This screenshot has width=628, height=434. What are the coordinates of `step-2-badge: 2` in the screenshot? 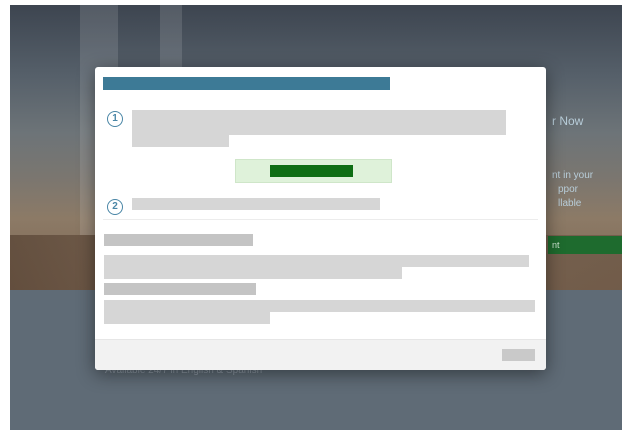 It's located at (115, 207).